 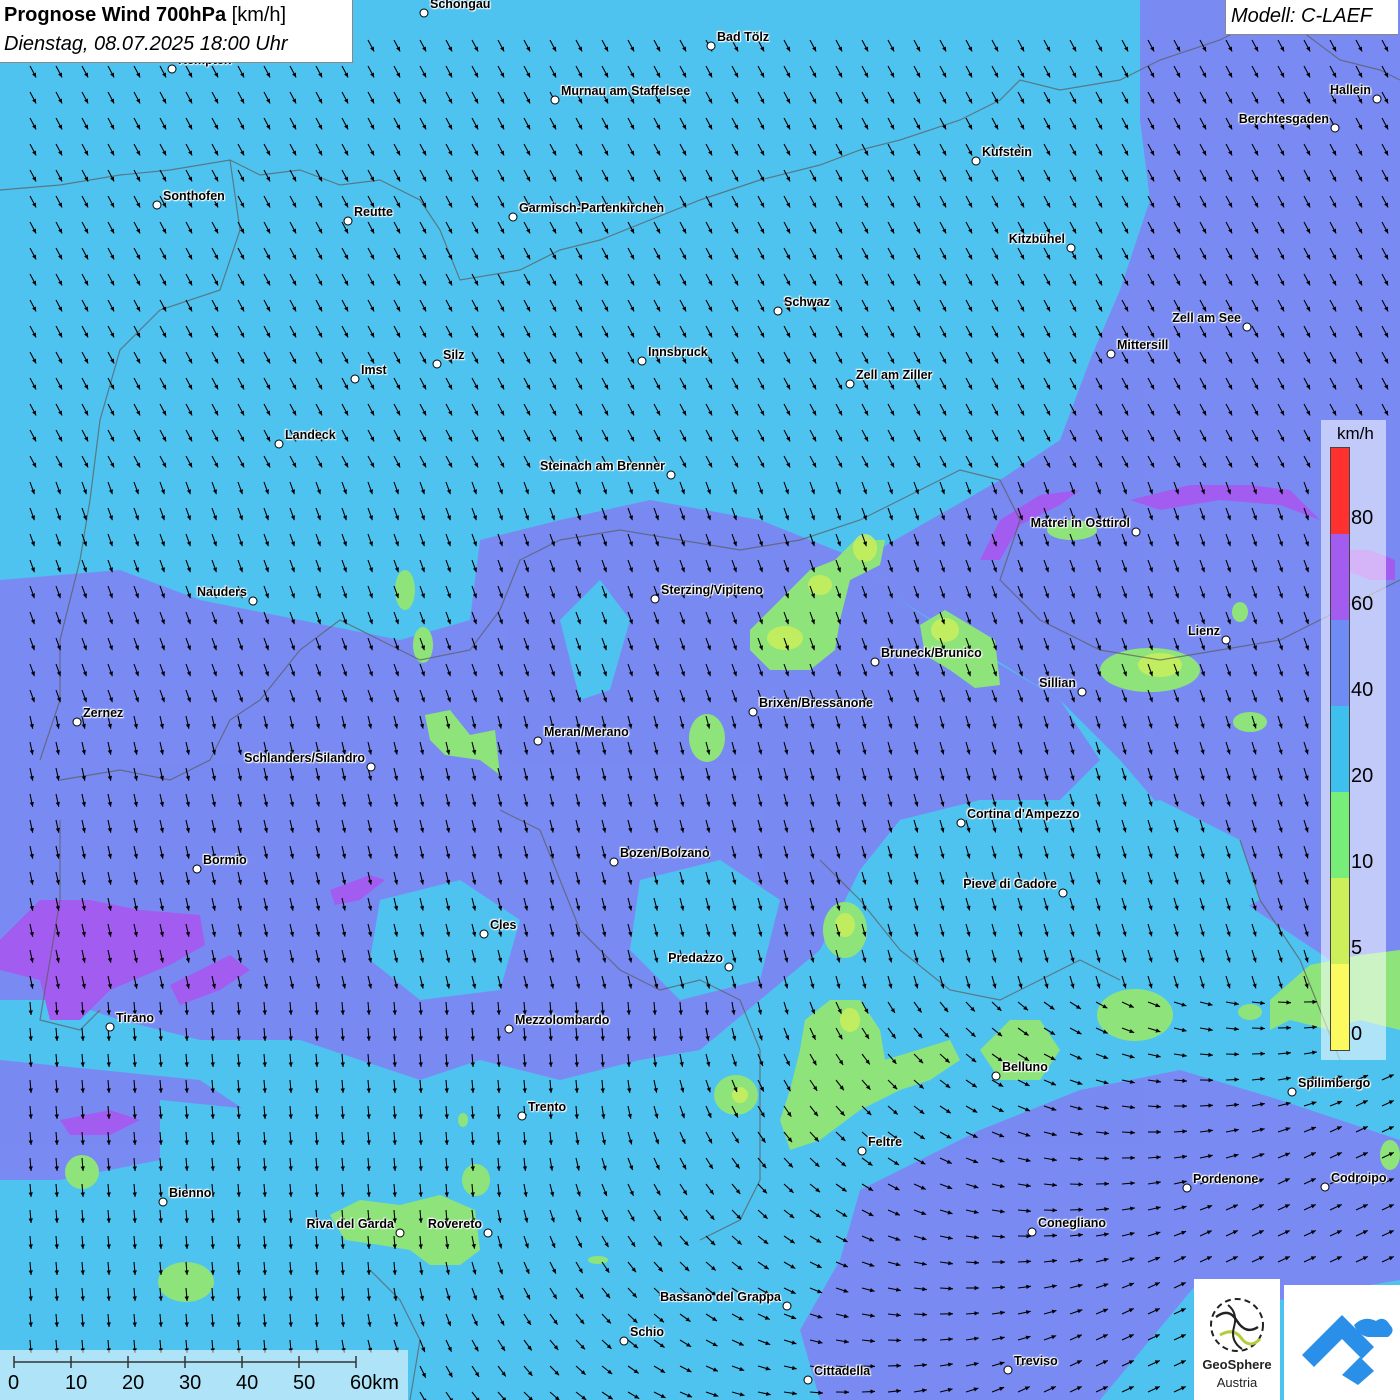 What do you see at coordinates (310, 435) in the screenshot?
I see `city-label-landeck: Landeck` at bounding box center [310, 435].